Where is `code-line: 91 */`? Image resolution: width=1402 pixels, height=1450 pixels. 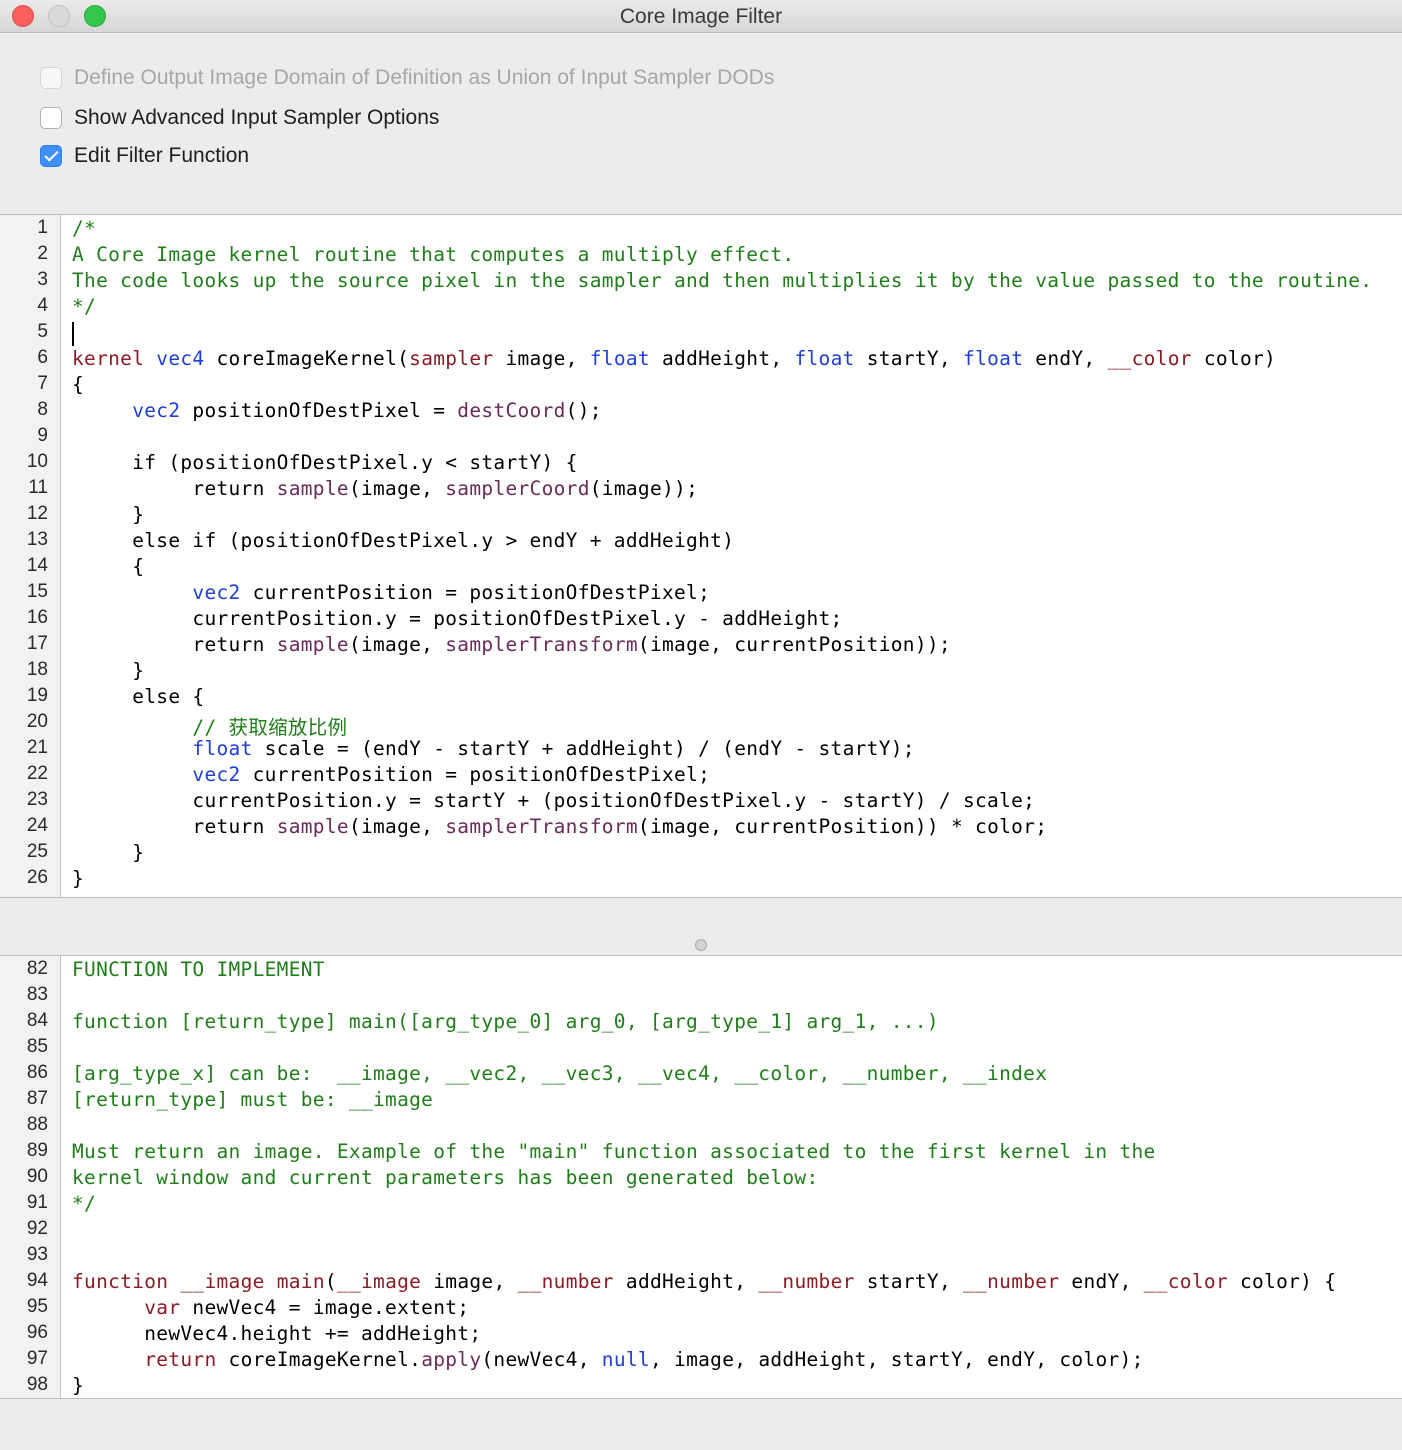
code-line: 91 */ is located at coordinates (701, 1204).